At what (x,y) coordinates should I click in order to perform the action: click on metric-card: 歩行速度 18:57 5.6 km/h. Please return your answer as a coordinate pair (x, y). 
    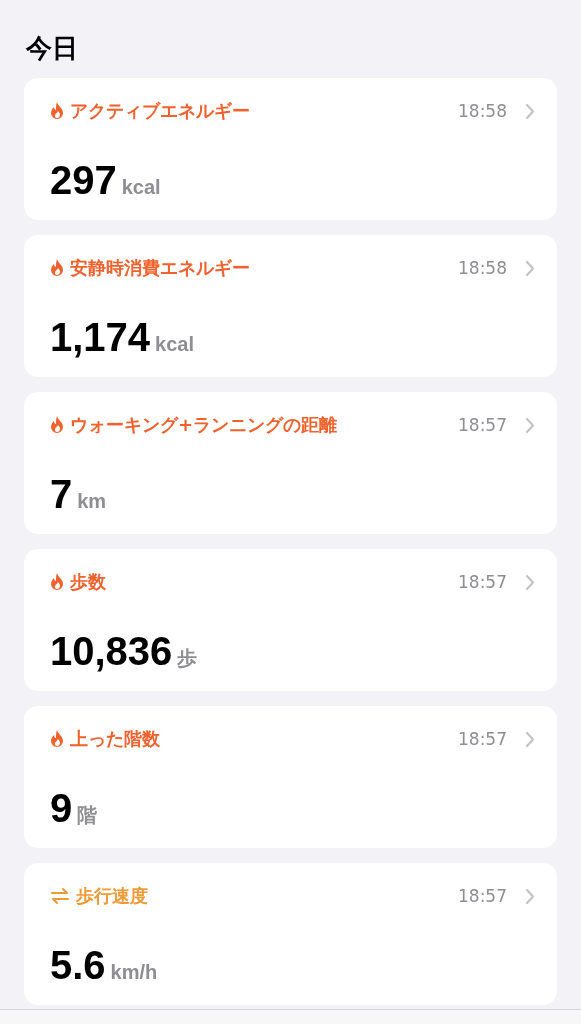
    Looking at the image, I should click on (290, 934).